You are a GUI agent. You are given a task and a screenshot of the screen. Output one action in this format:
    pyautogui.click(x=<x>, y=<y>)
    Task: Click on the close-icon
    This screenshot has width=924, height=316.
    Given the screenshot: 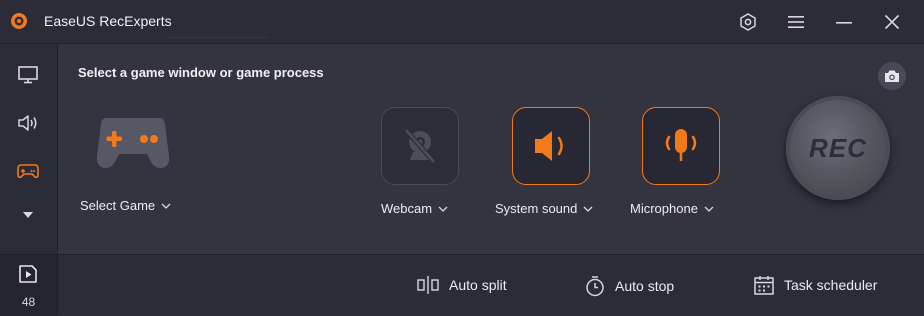 What is the action you would take?
    pyautogui.click(x=892, y=22)
    